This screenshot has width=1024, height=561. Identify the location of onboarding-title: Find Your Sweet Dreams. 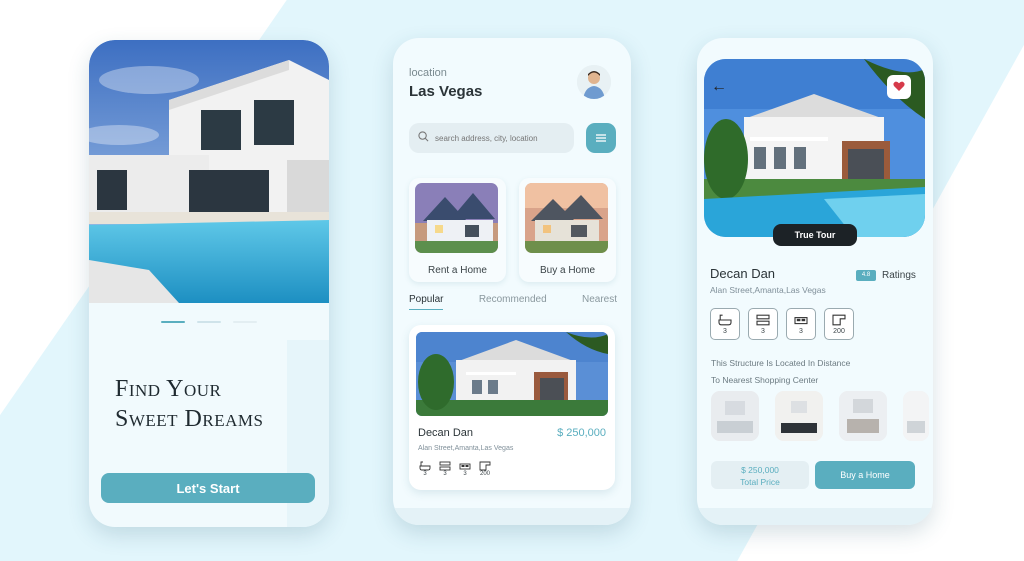
(189, 404).